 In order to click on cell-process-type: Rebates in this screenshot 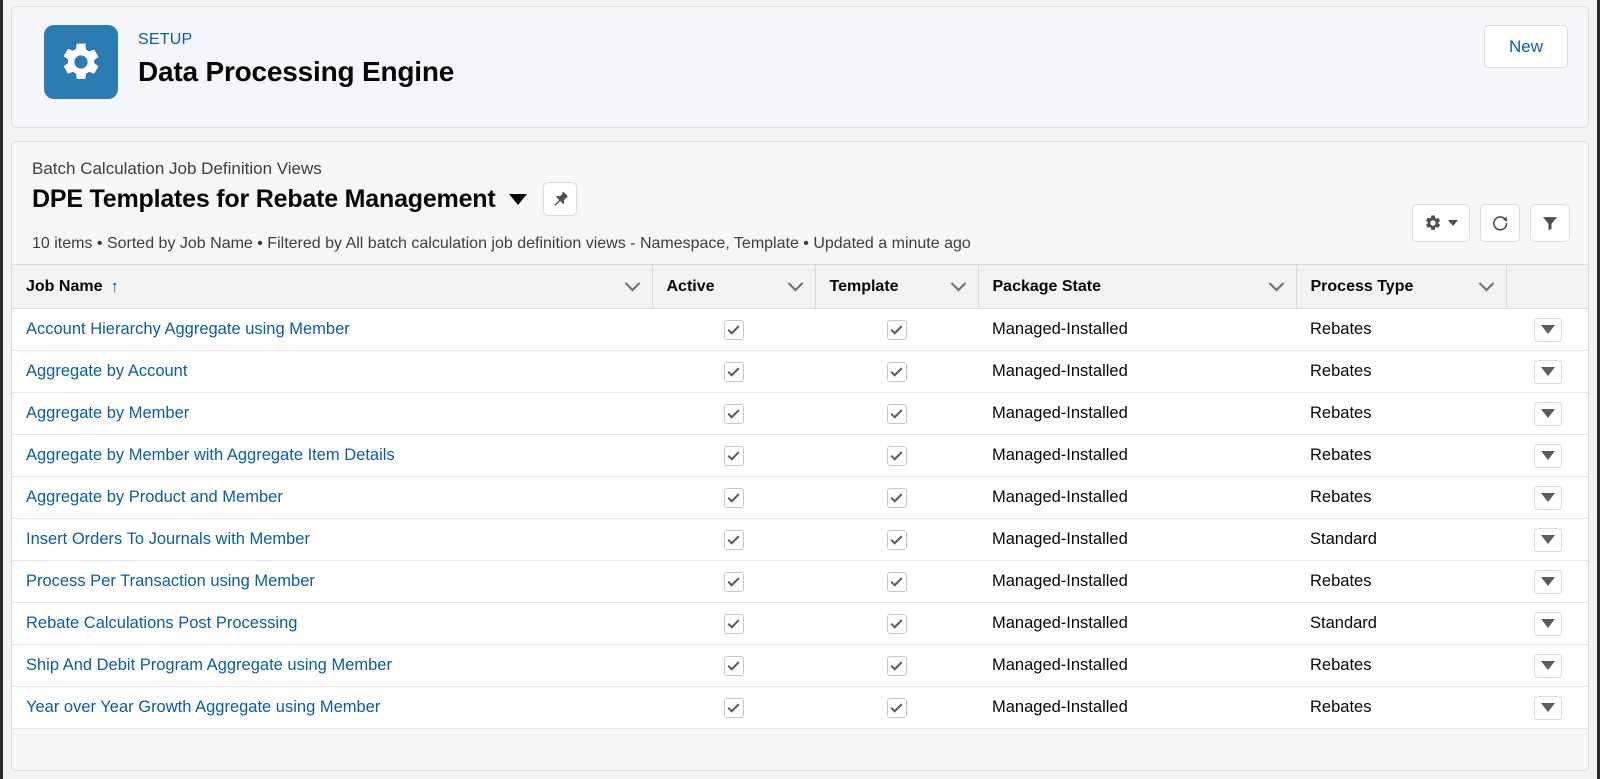, I will do `click(1401, 371)`.